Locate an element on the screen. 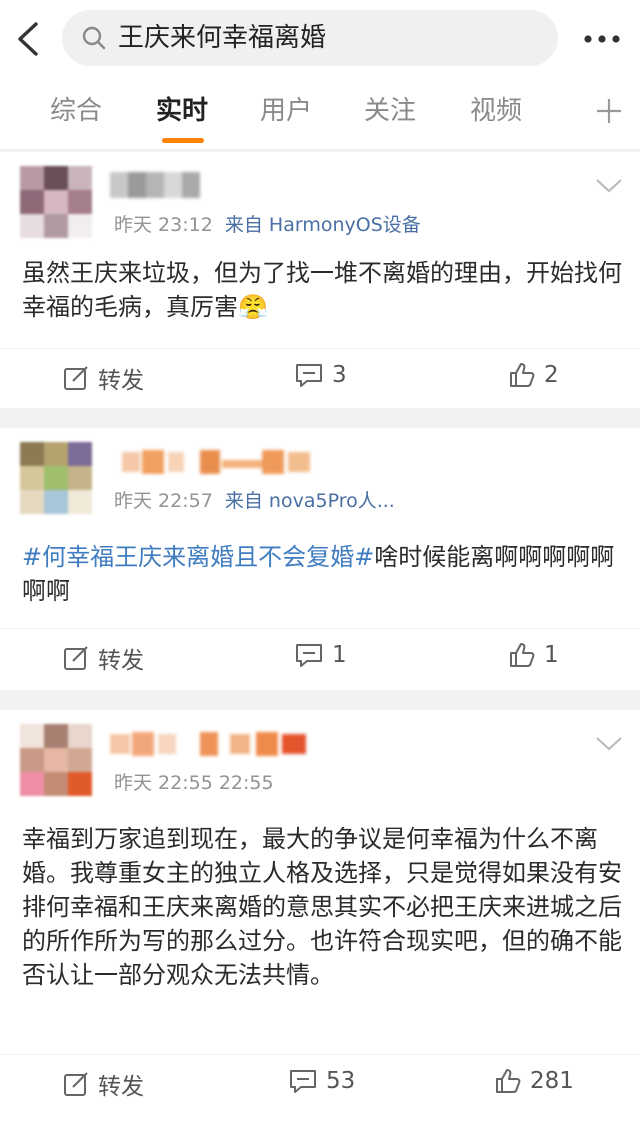  tab-video: 视频 is located at coordinates (496, 111).